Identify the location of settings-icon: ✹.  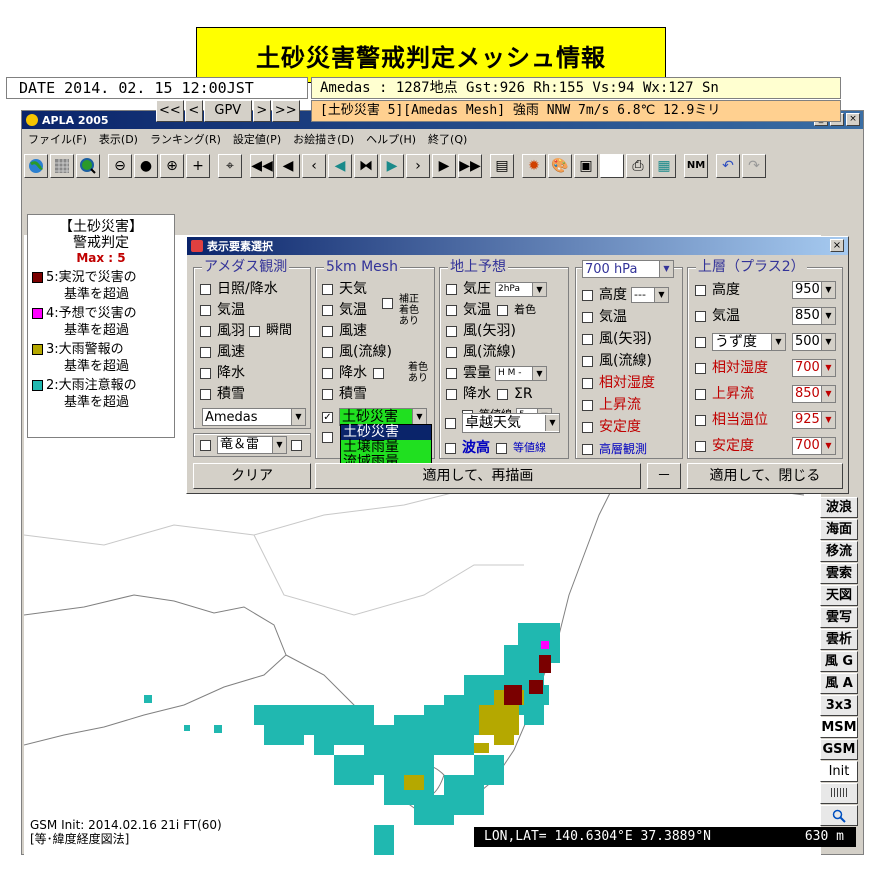
(534, 166).